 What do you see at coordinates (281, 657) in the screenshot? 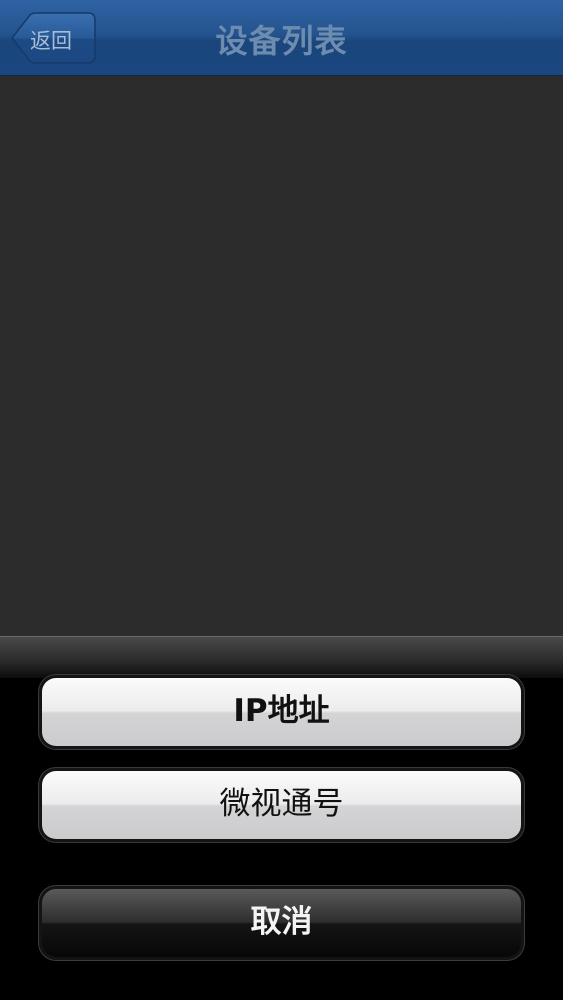
I see `action-sheet-header` at bounding box center [281, 657].